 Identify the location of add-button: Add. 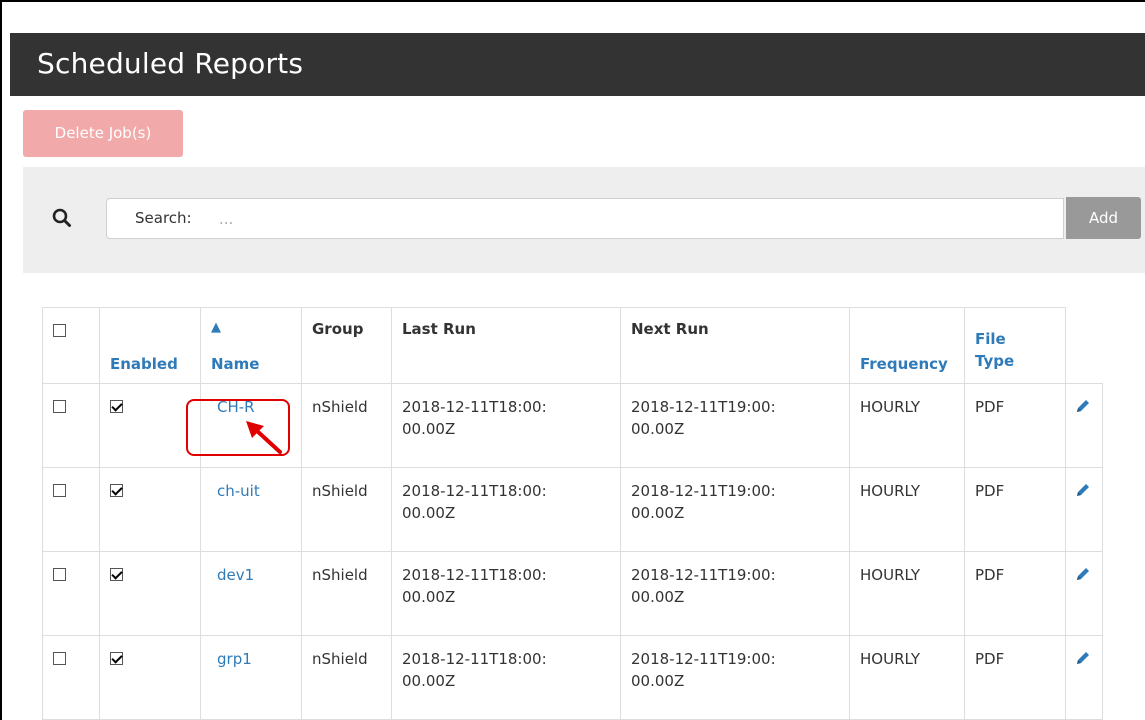
(1103, 218).